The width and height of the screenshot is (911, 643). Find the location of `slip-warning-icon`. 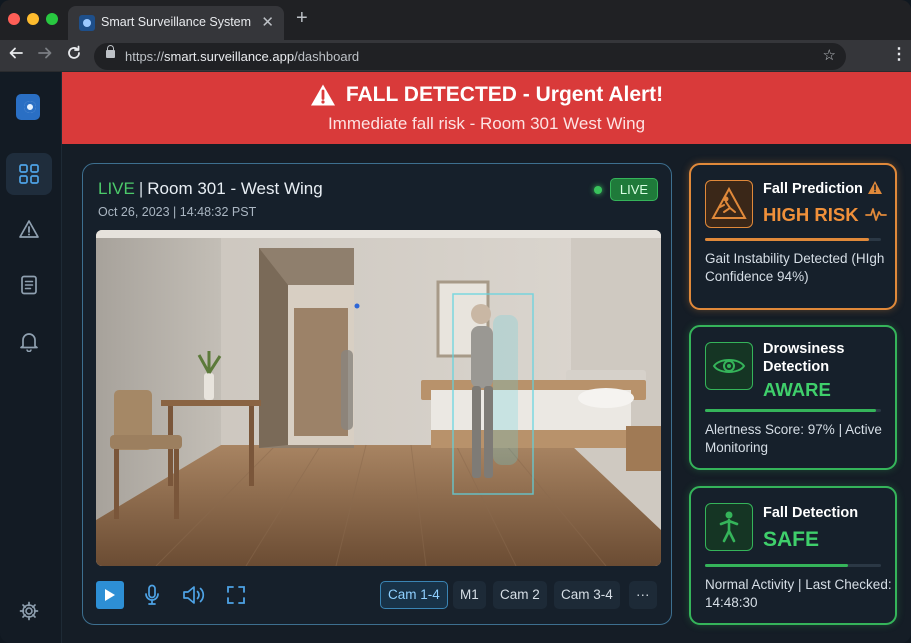

slip-warning-icon is located at coordinates (729, 202).